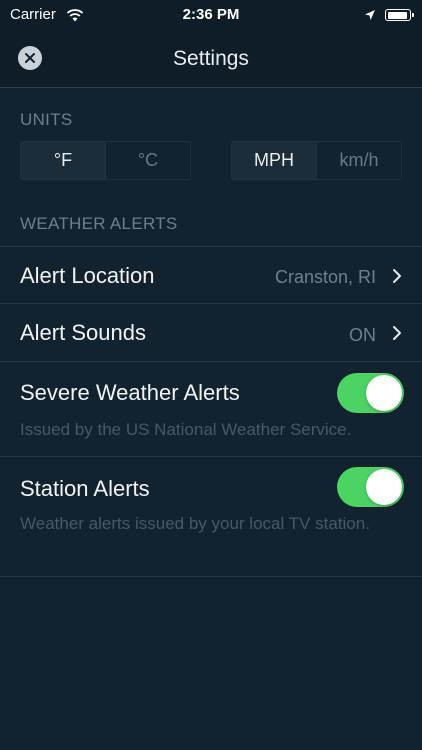 Image resolution: width=422 pixels, height=750 pixels. I want to click on alert-sounds-value: ON, so click(362, 335).